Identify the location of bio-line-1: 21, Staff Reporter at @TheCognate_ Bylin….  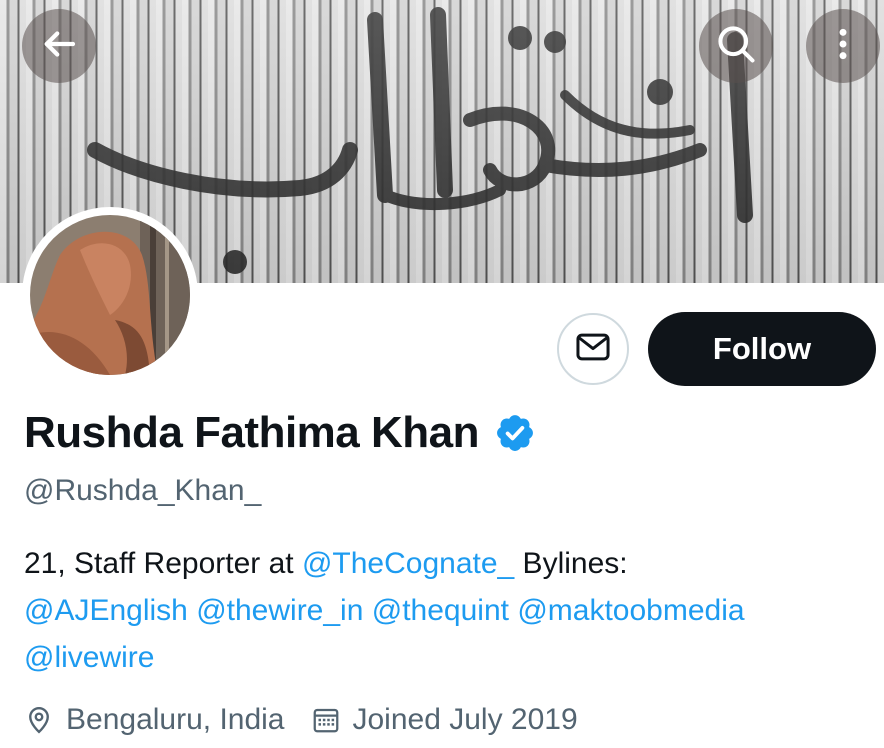
(444, 563).